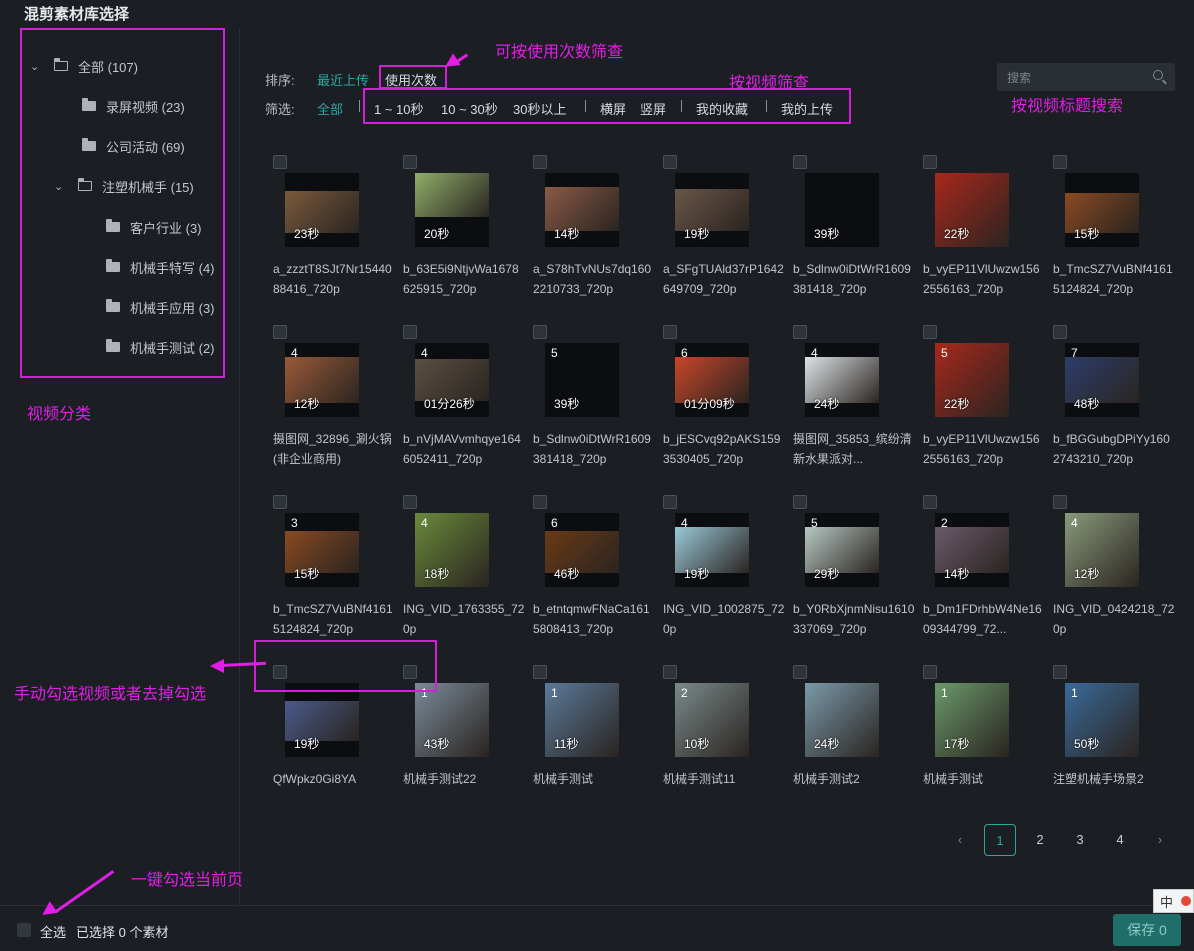 Image resolution: width=1194 pixels, height=951 pixels. What do you see at coordinates (842, 550) in the screenshot?
I see `video-thumbnail: 5 29秒` at bounding box center [842, 550].